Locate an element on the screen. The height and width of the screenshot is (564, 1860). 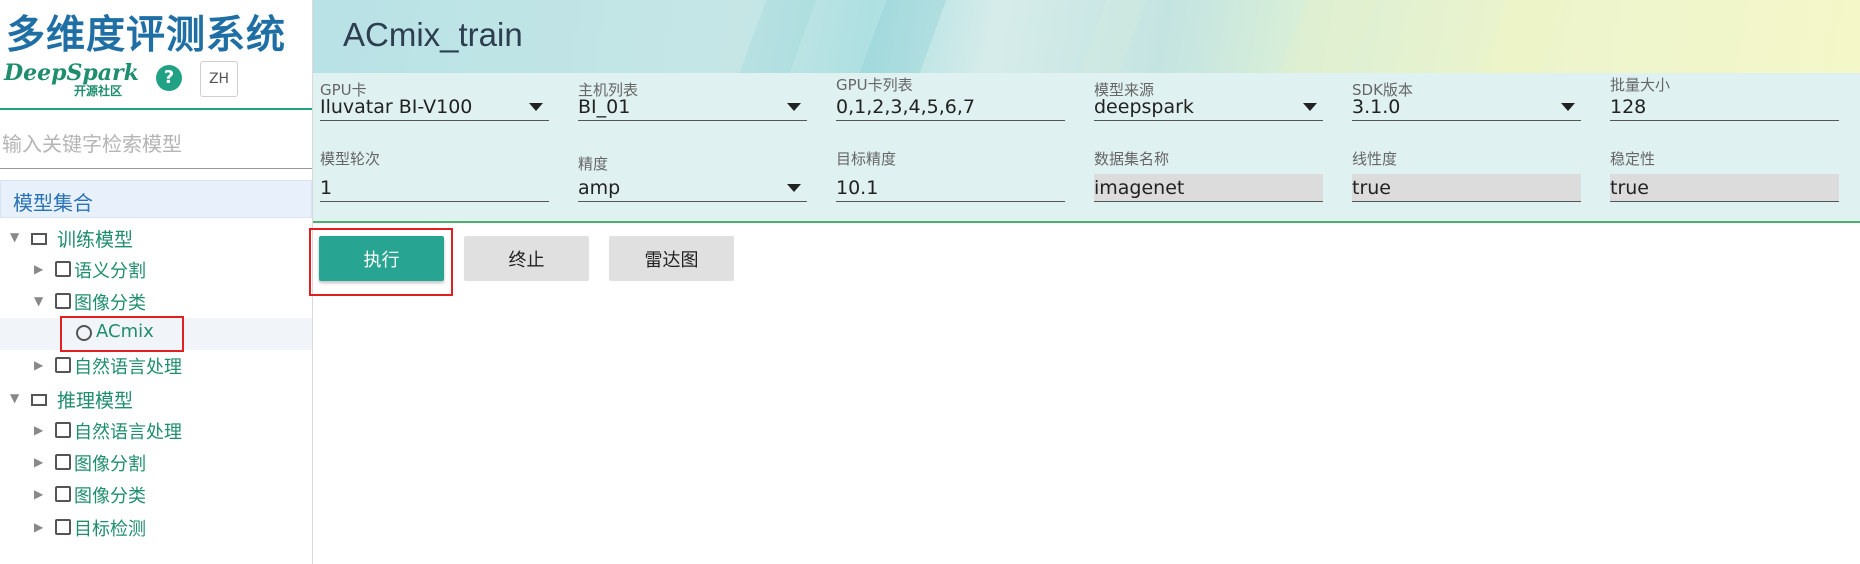
tree-node-infer-object-detection: ▶ 目标检测 is located at coordinates (156, 528).